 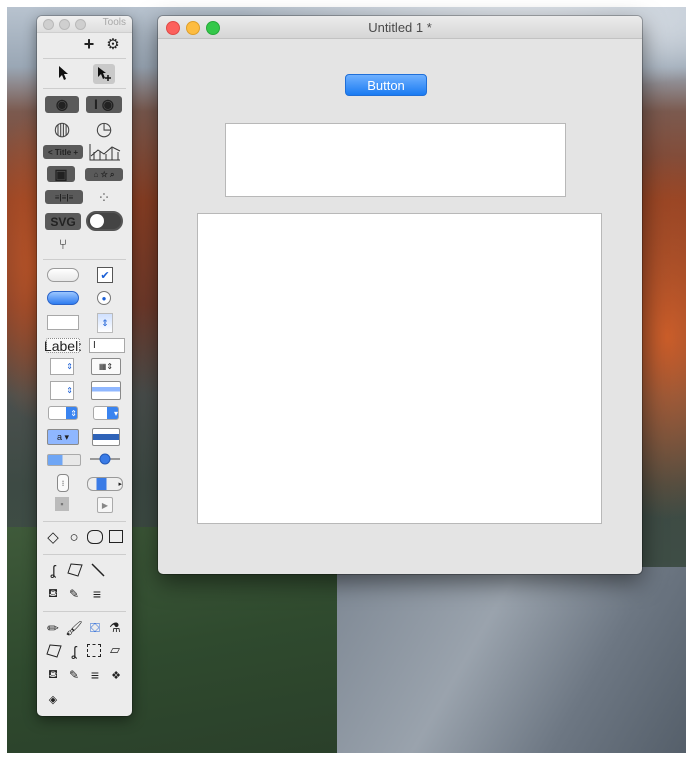 I want to click on image-well-tool-icon: ▪, so click(x=62, y=504).